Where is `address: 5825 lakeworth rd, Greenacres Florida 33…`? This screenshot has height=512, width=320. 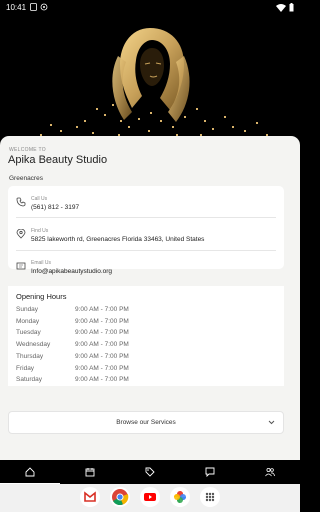 address: 5825 lakeworth rd, Greenacres Florida 33… is located at coordinates (118, 239).